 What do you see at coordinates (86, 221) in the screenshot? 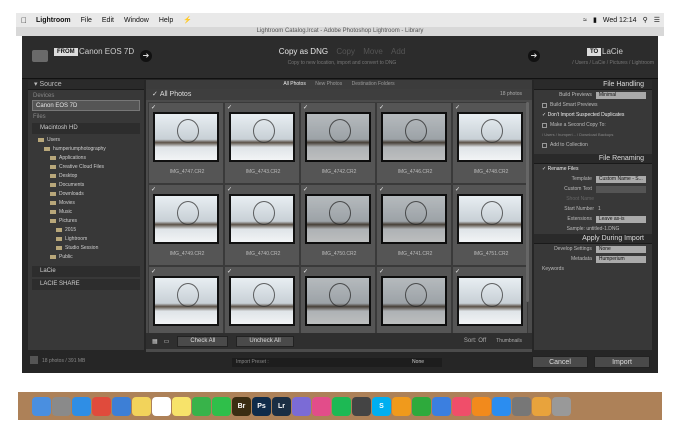
I see `folder-item: Pictures` at bounding box center [86, 221].